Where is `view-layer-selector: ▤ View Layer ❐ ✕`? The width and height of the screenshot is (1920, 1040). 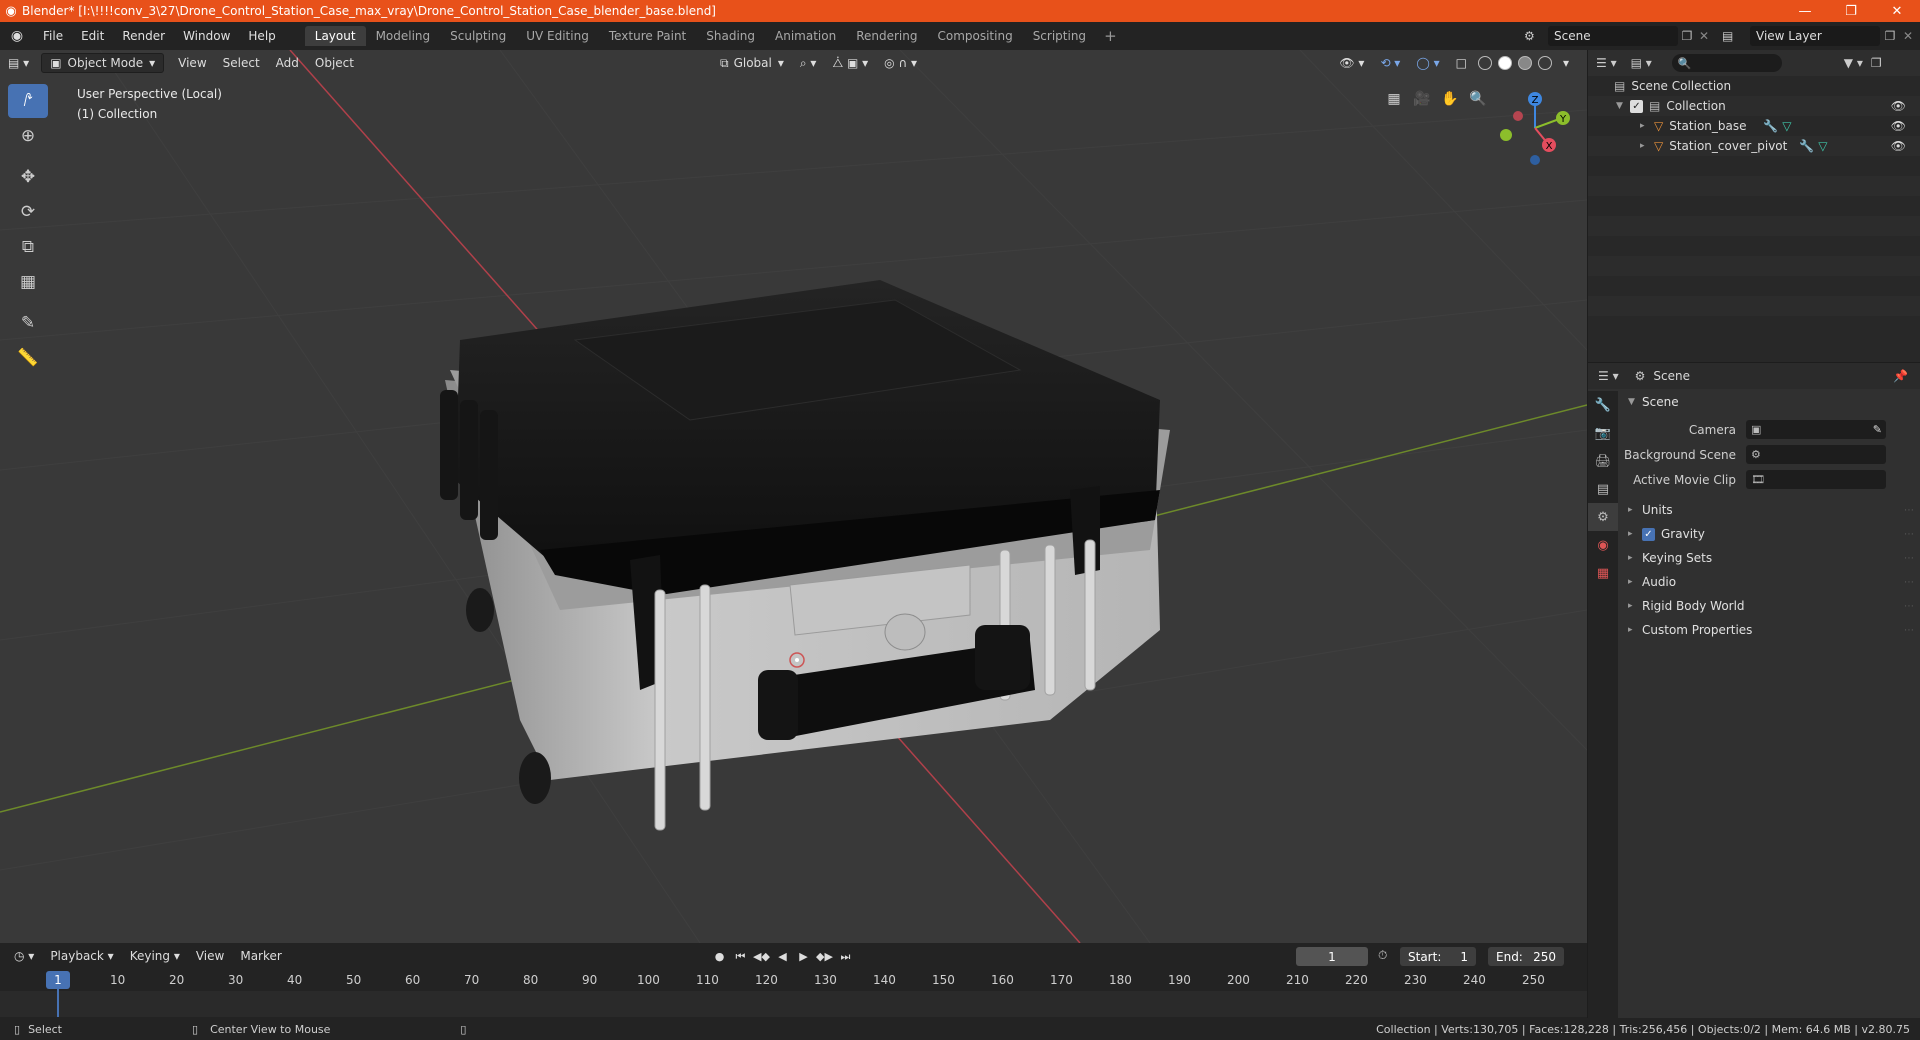
view-layer-selector: ▤ View Layer ❐ ✕ is located at coordinates (1819, 36).